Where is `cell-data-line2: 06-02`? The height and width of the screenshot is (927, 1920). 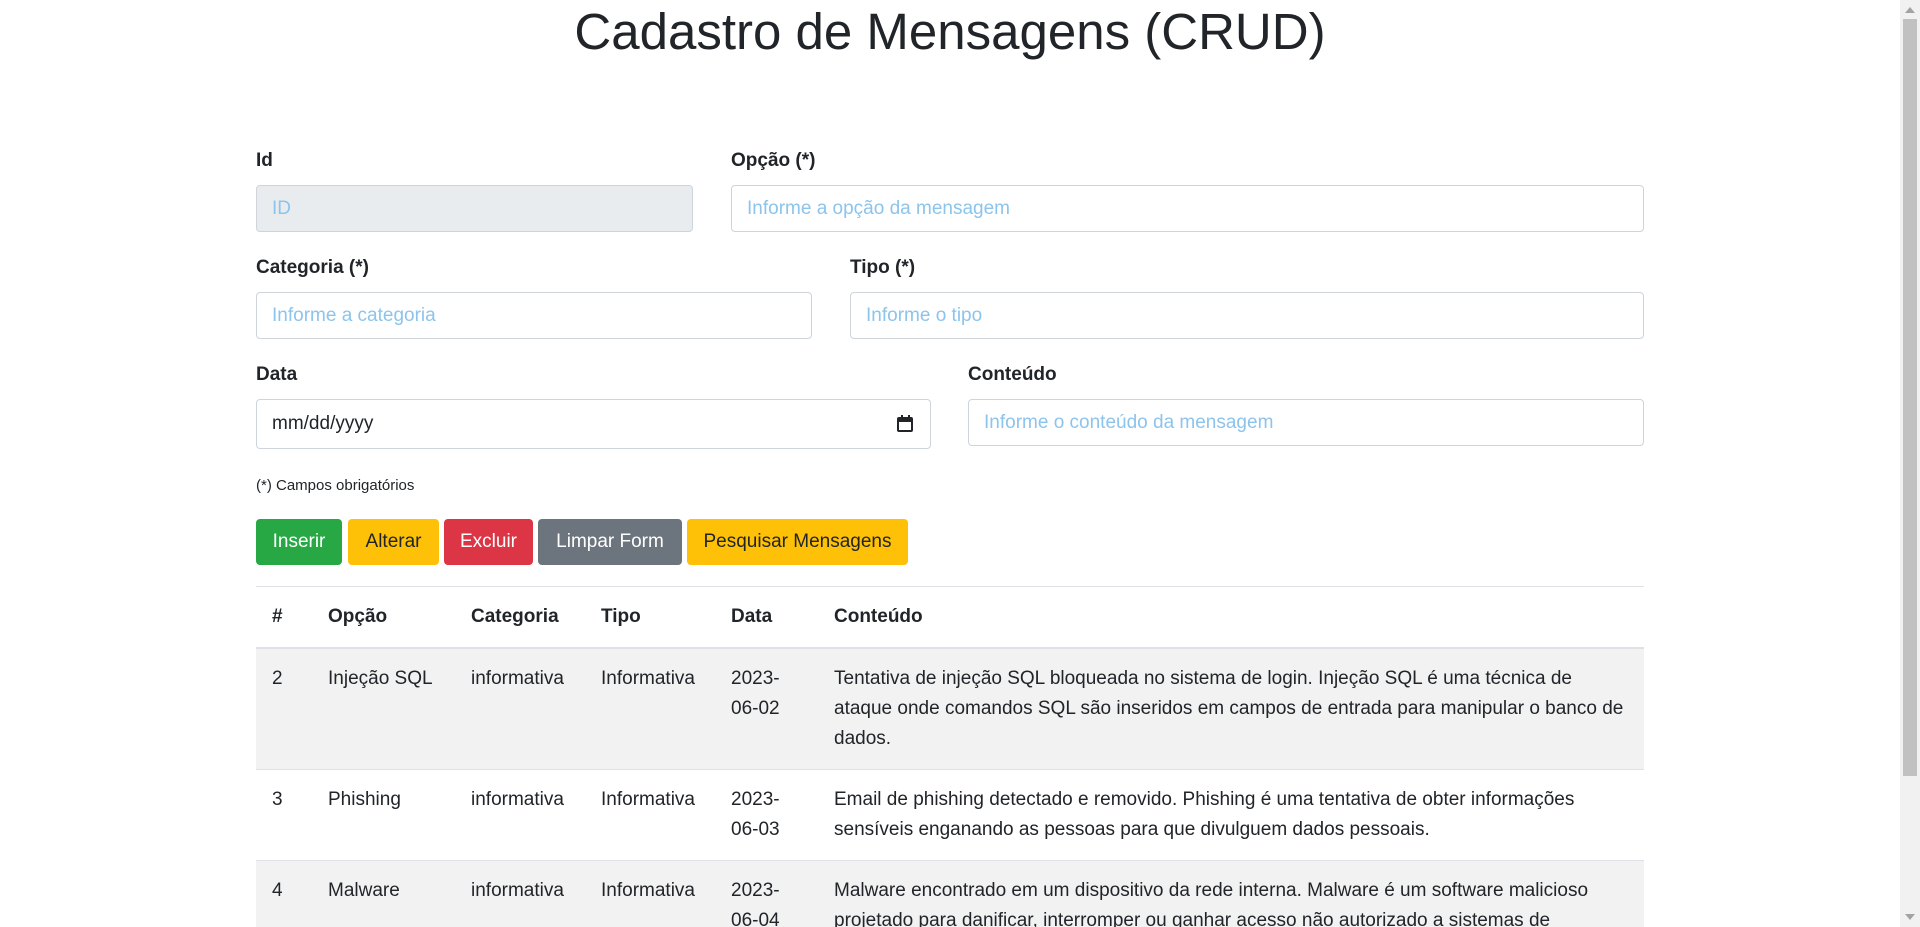 cell-data-line2: 06-02 is located at coordinates (755, 708).